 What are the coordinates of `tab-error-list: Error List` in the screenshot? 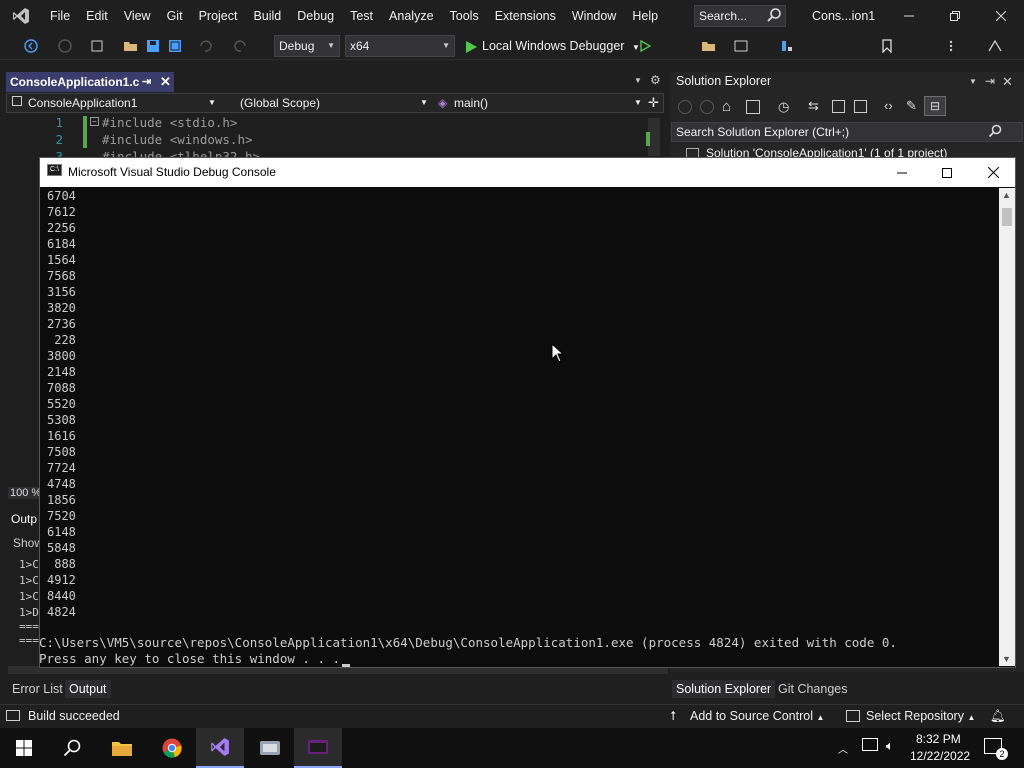 It's located at (37, 689).